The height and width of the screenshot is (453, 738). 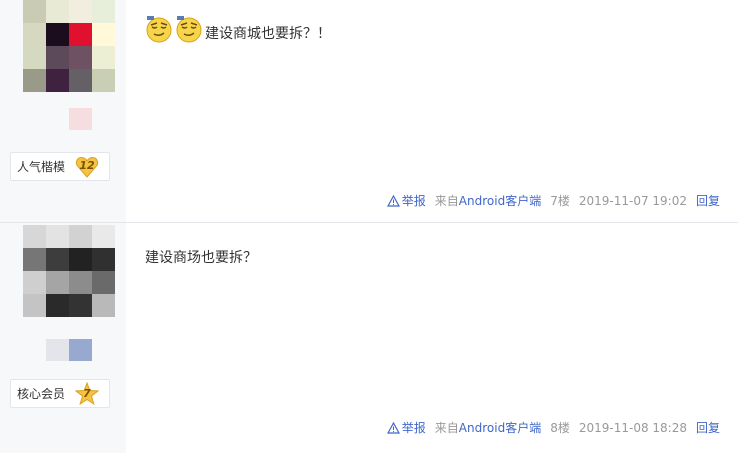 I want to click on post-text: 建设商城也要拆？！, so click(x=268, y=34).